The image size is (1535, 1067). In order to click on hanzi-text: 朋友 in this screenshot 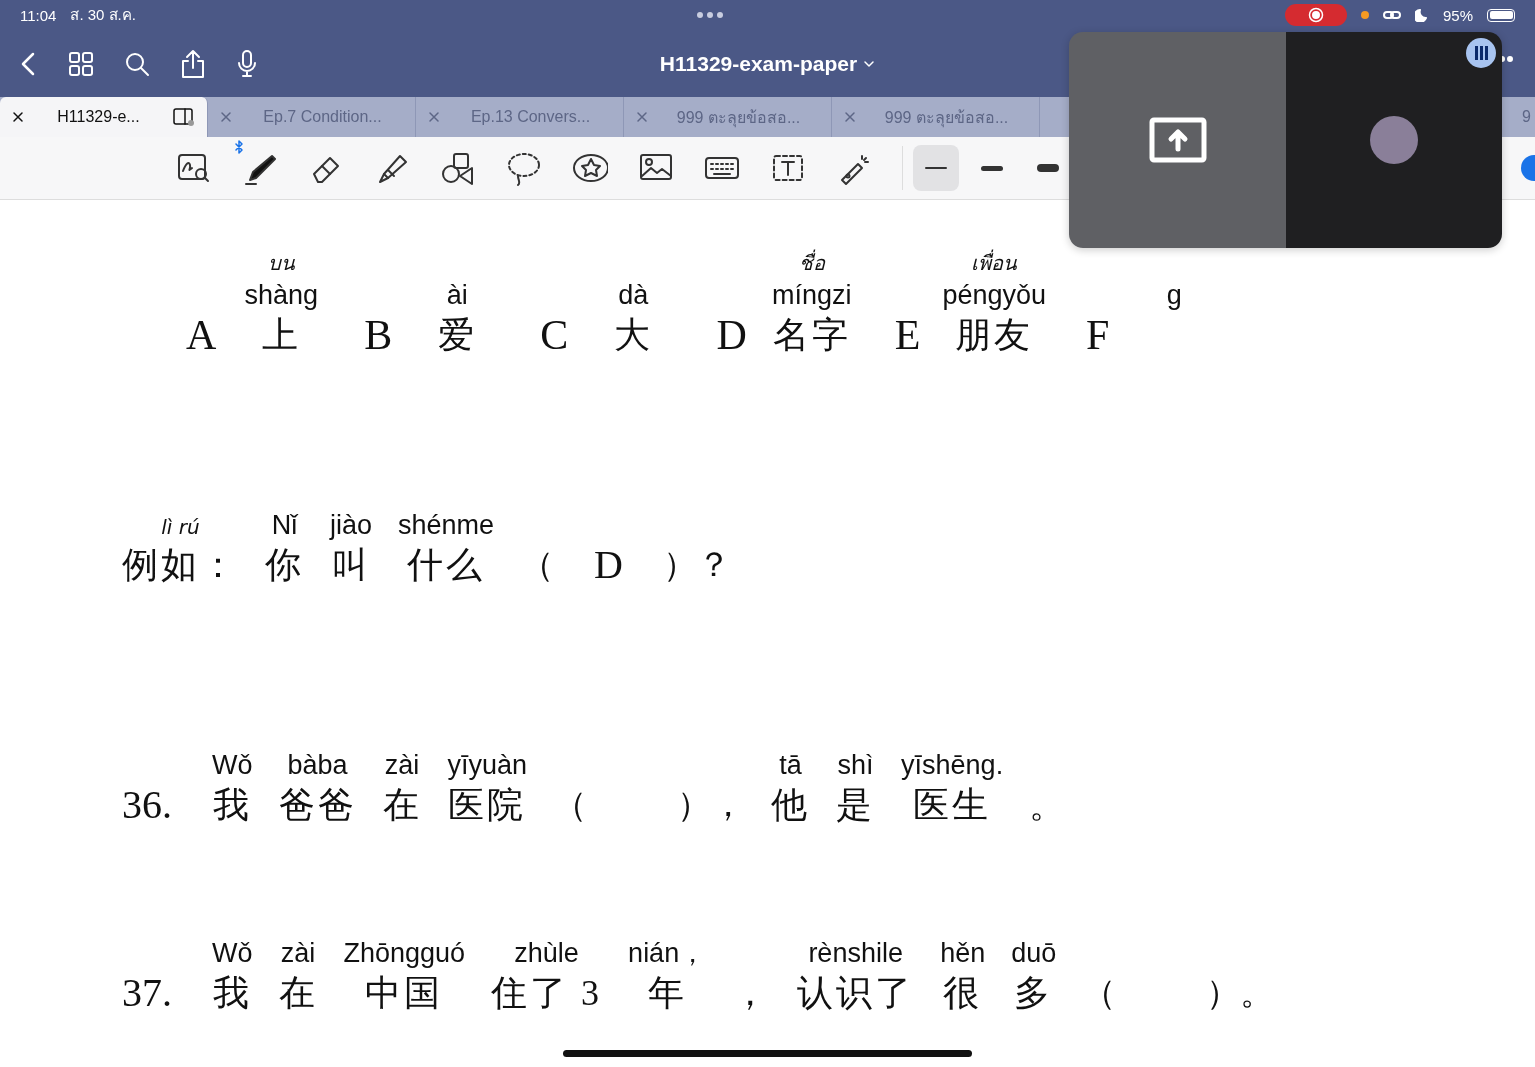, I will do `click(994, 335)`.